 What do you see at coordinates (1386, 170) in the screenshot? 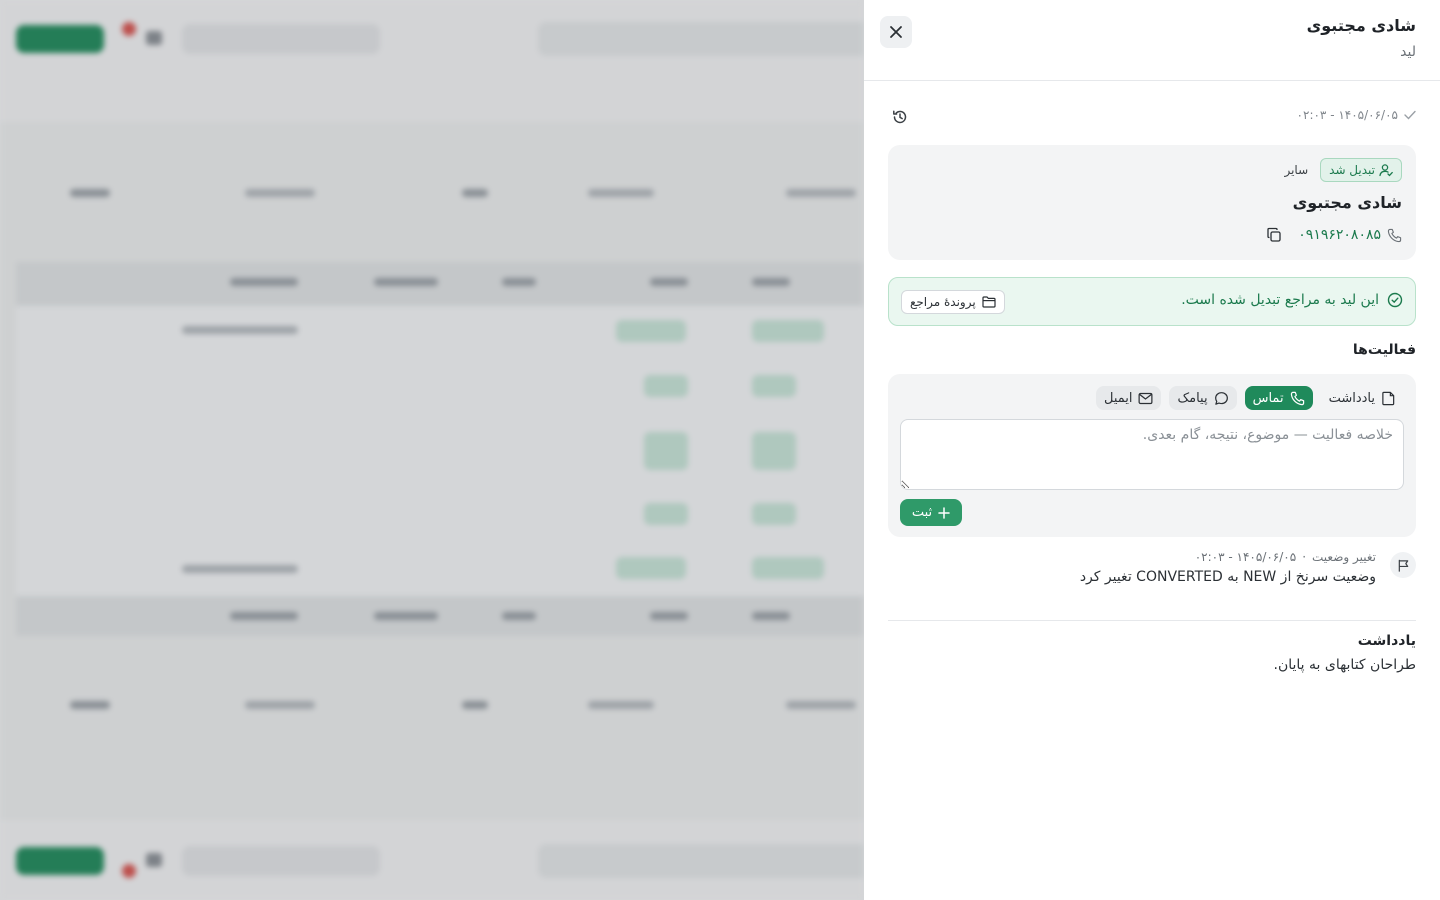
I see `user-check-icon` at bounding box center [1386, 170].